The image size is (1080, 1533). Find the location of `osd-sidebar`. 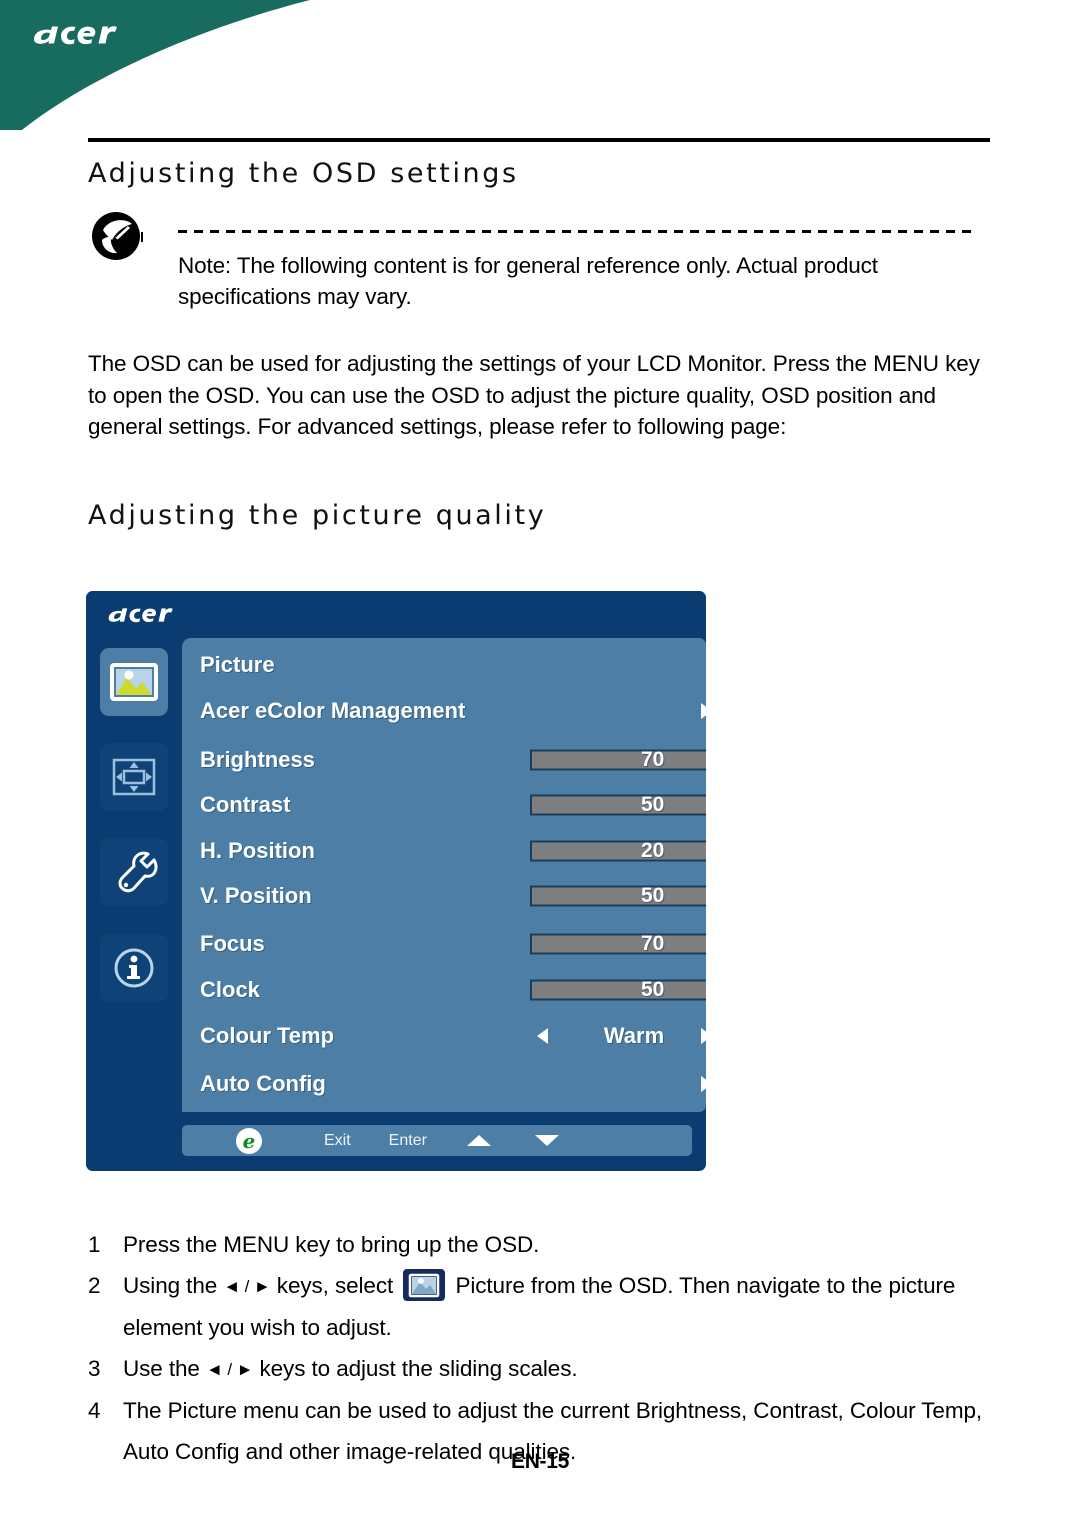

osd-sidebar is located at coordinates (134, 904).